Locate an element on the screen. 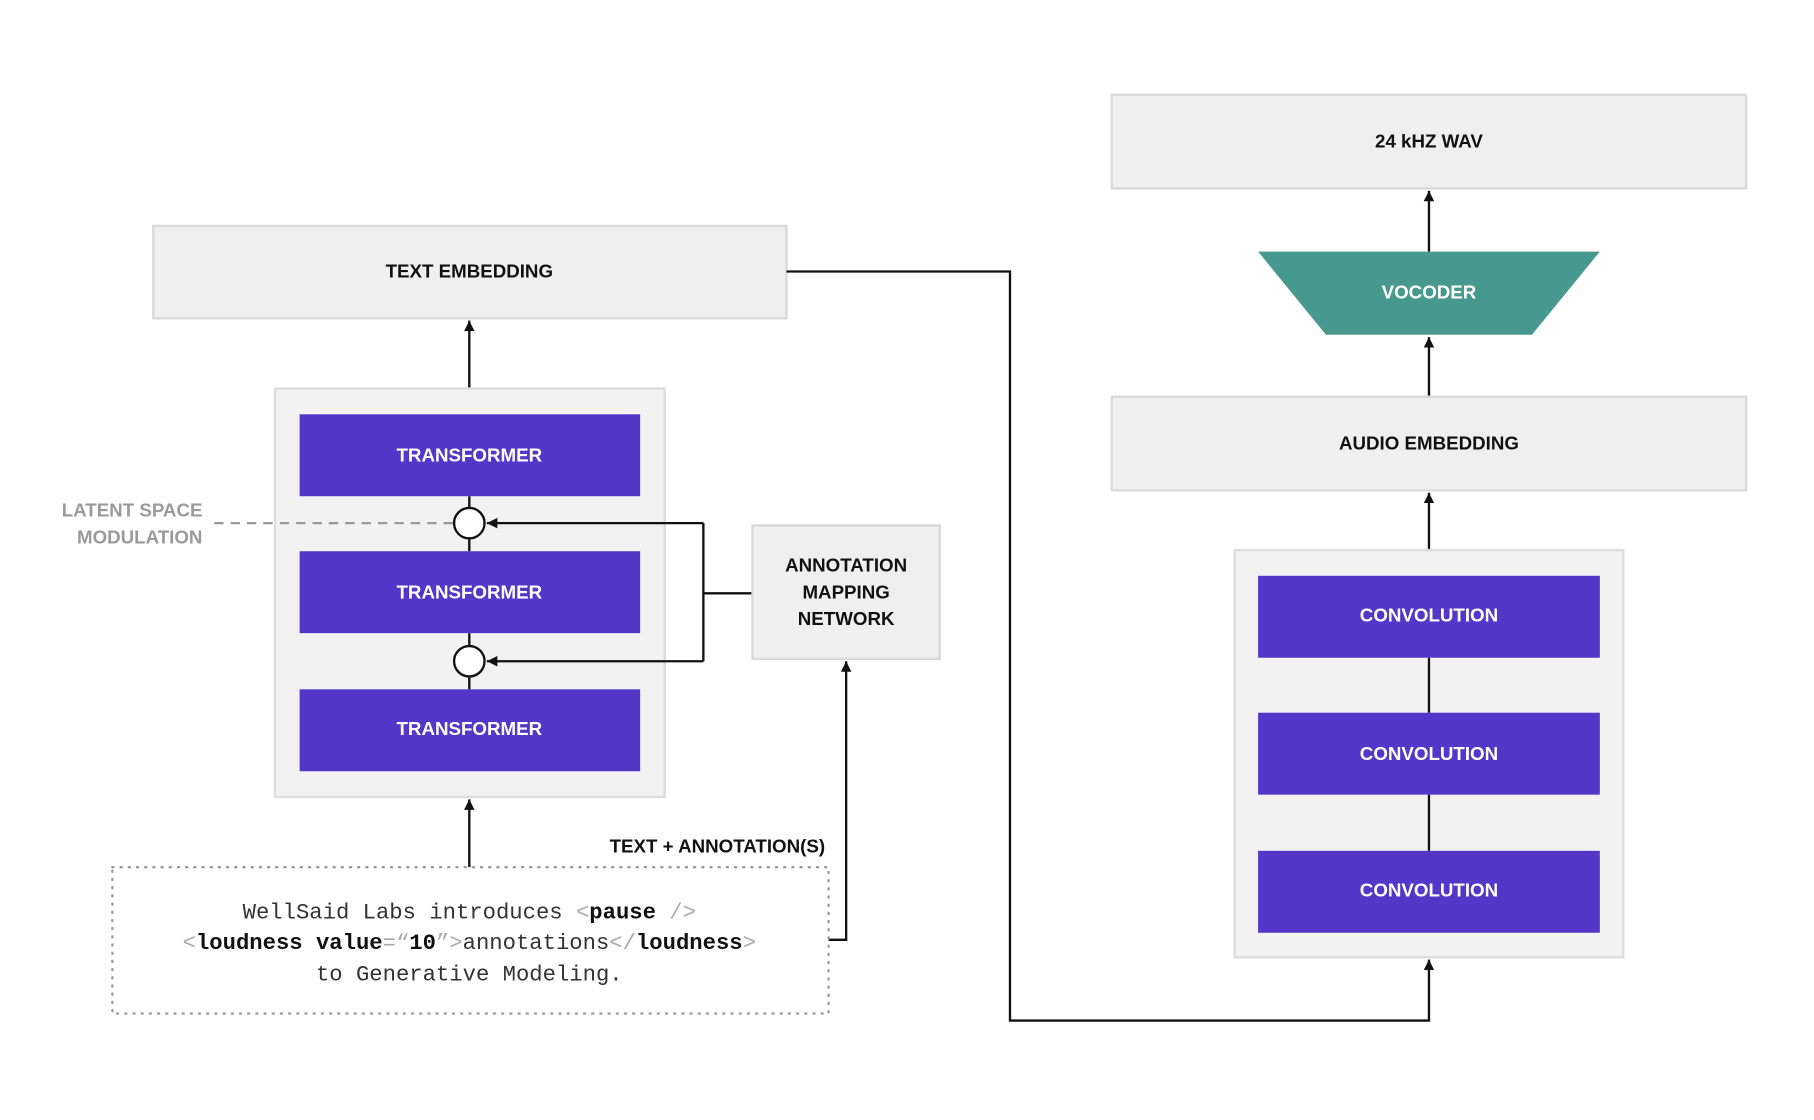 The image size is (1814, 1120). latent-label-line2: MODULATION is located at coordinates (139, 536).